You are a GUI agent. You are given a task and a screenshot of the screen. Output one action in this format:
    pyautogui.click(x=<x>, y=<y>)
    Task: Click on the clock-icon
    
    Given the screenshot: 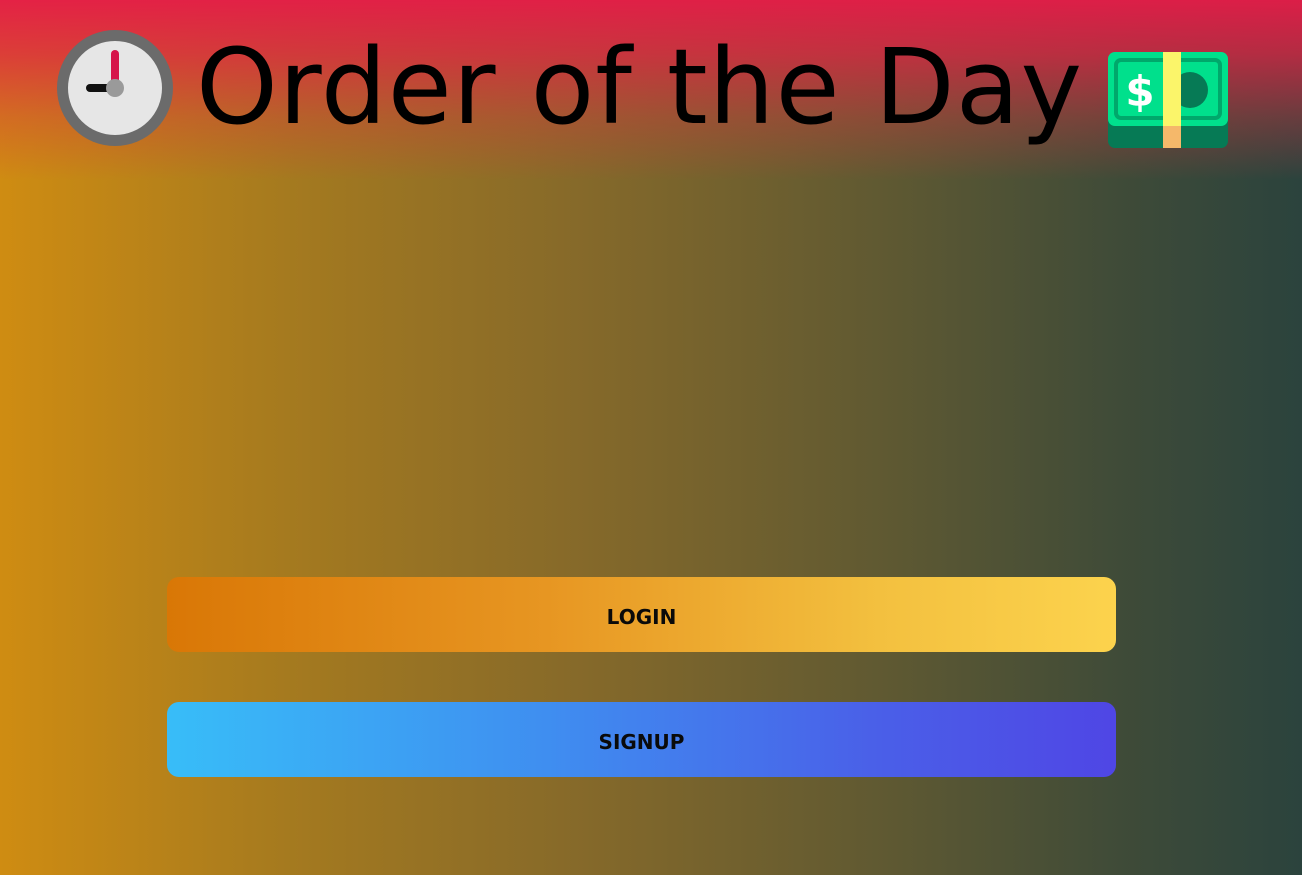 What is the action you would take?
    pyautogui.click(x=115, y=88)
    